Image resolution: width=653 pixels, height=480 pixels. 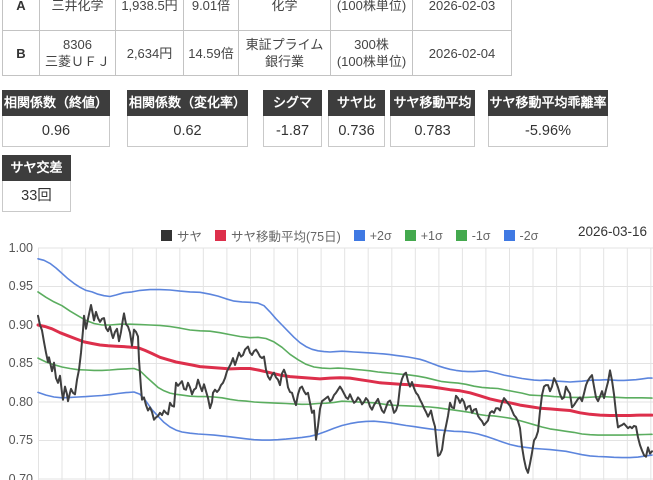 What do you see at coordinates (481, 235) in the screenshot?
I see `legend-label: -1σ` at bounding box center [481, 235].